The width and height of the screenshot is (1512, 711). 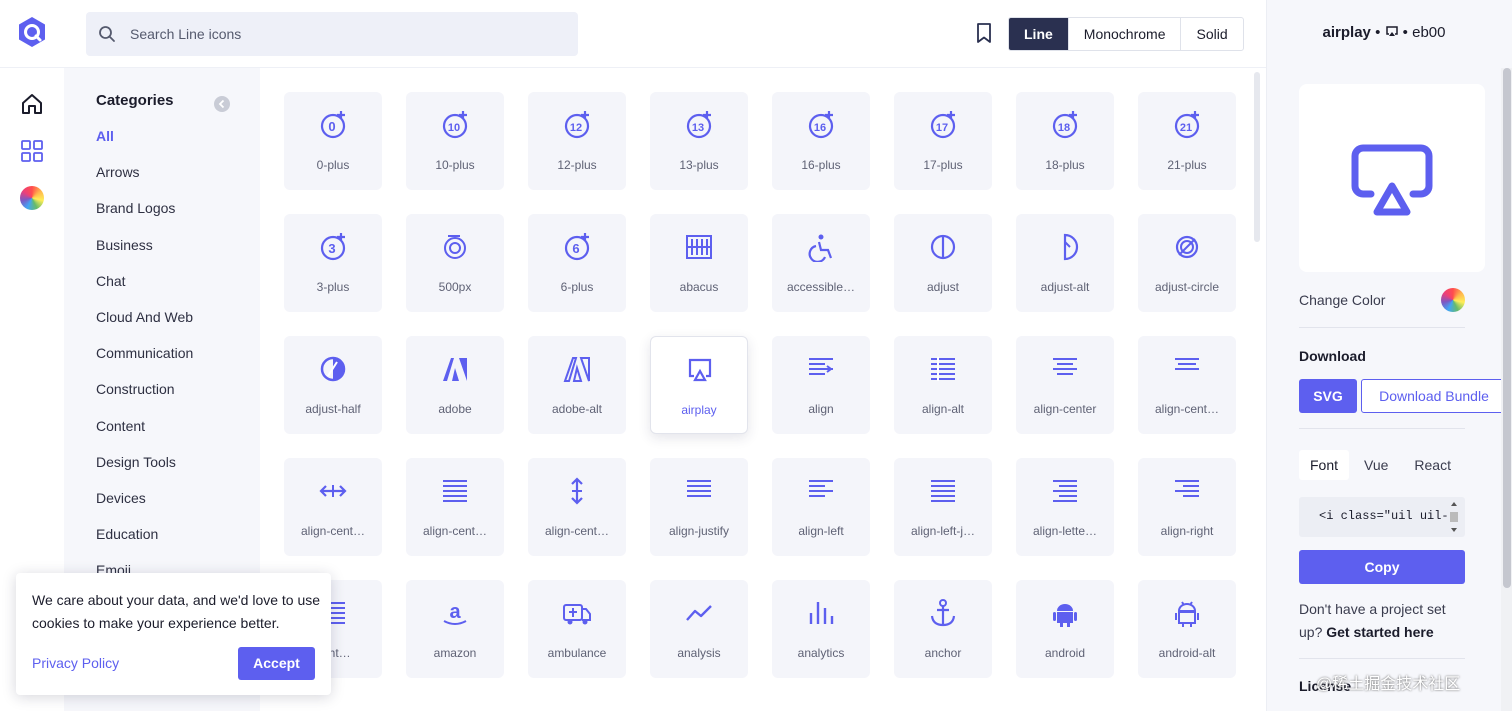 I want to click on style-tab-solid: Solid, so click(x=1211, y=34).